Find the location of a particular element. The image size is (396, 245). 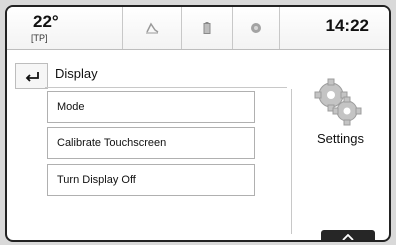

status-slot-battery is located at coordinates (207, 28).